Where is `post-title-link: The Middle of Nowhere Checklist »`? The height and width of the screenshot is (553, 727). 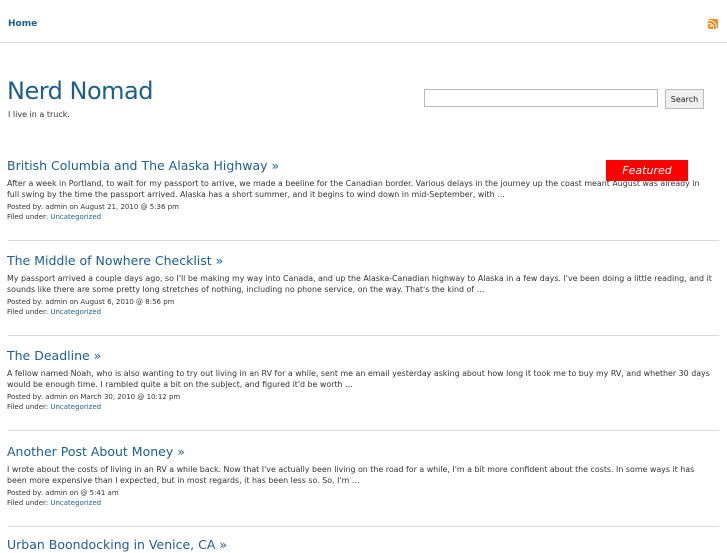 post-title-link: The Middle of Nowhere Checklist » is located at coordinates (115, 261).